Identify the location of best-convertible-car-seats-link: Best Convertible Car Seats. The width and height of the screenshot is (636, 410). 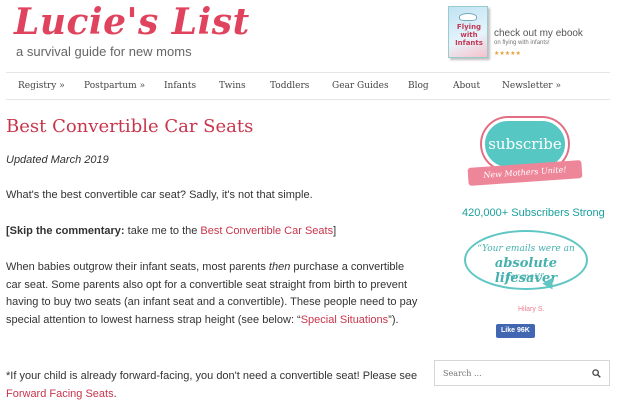
(266, 231).